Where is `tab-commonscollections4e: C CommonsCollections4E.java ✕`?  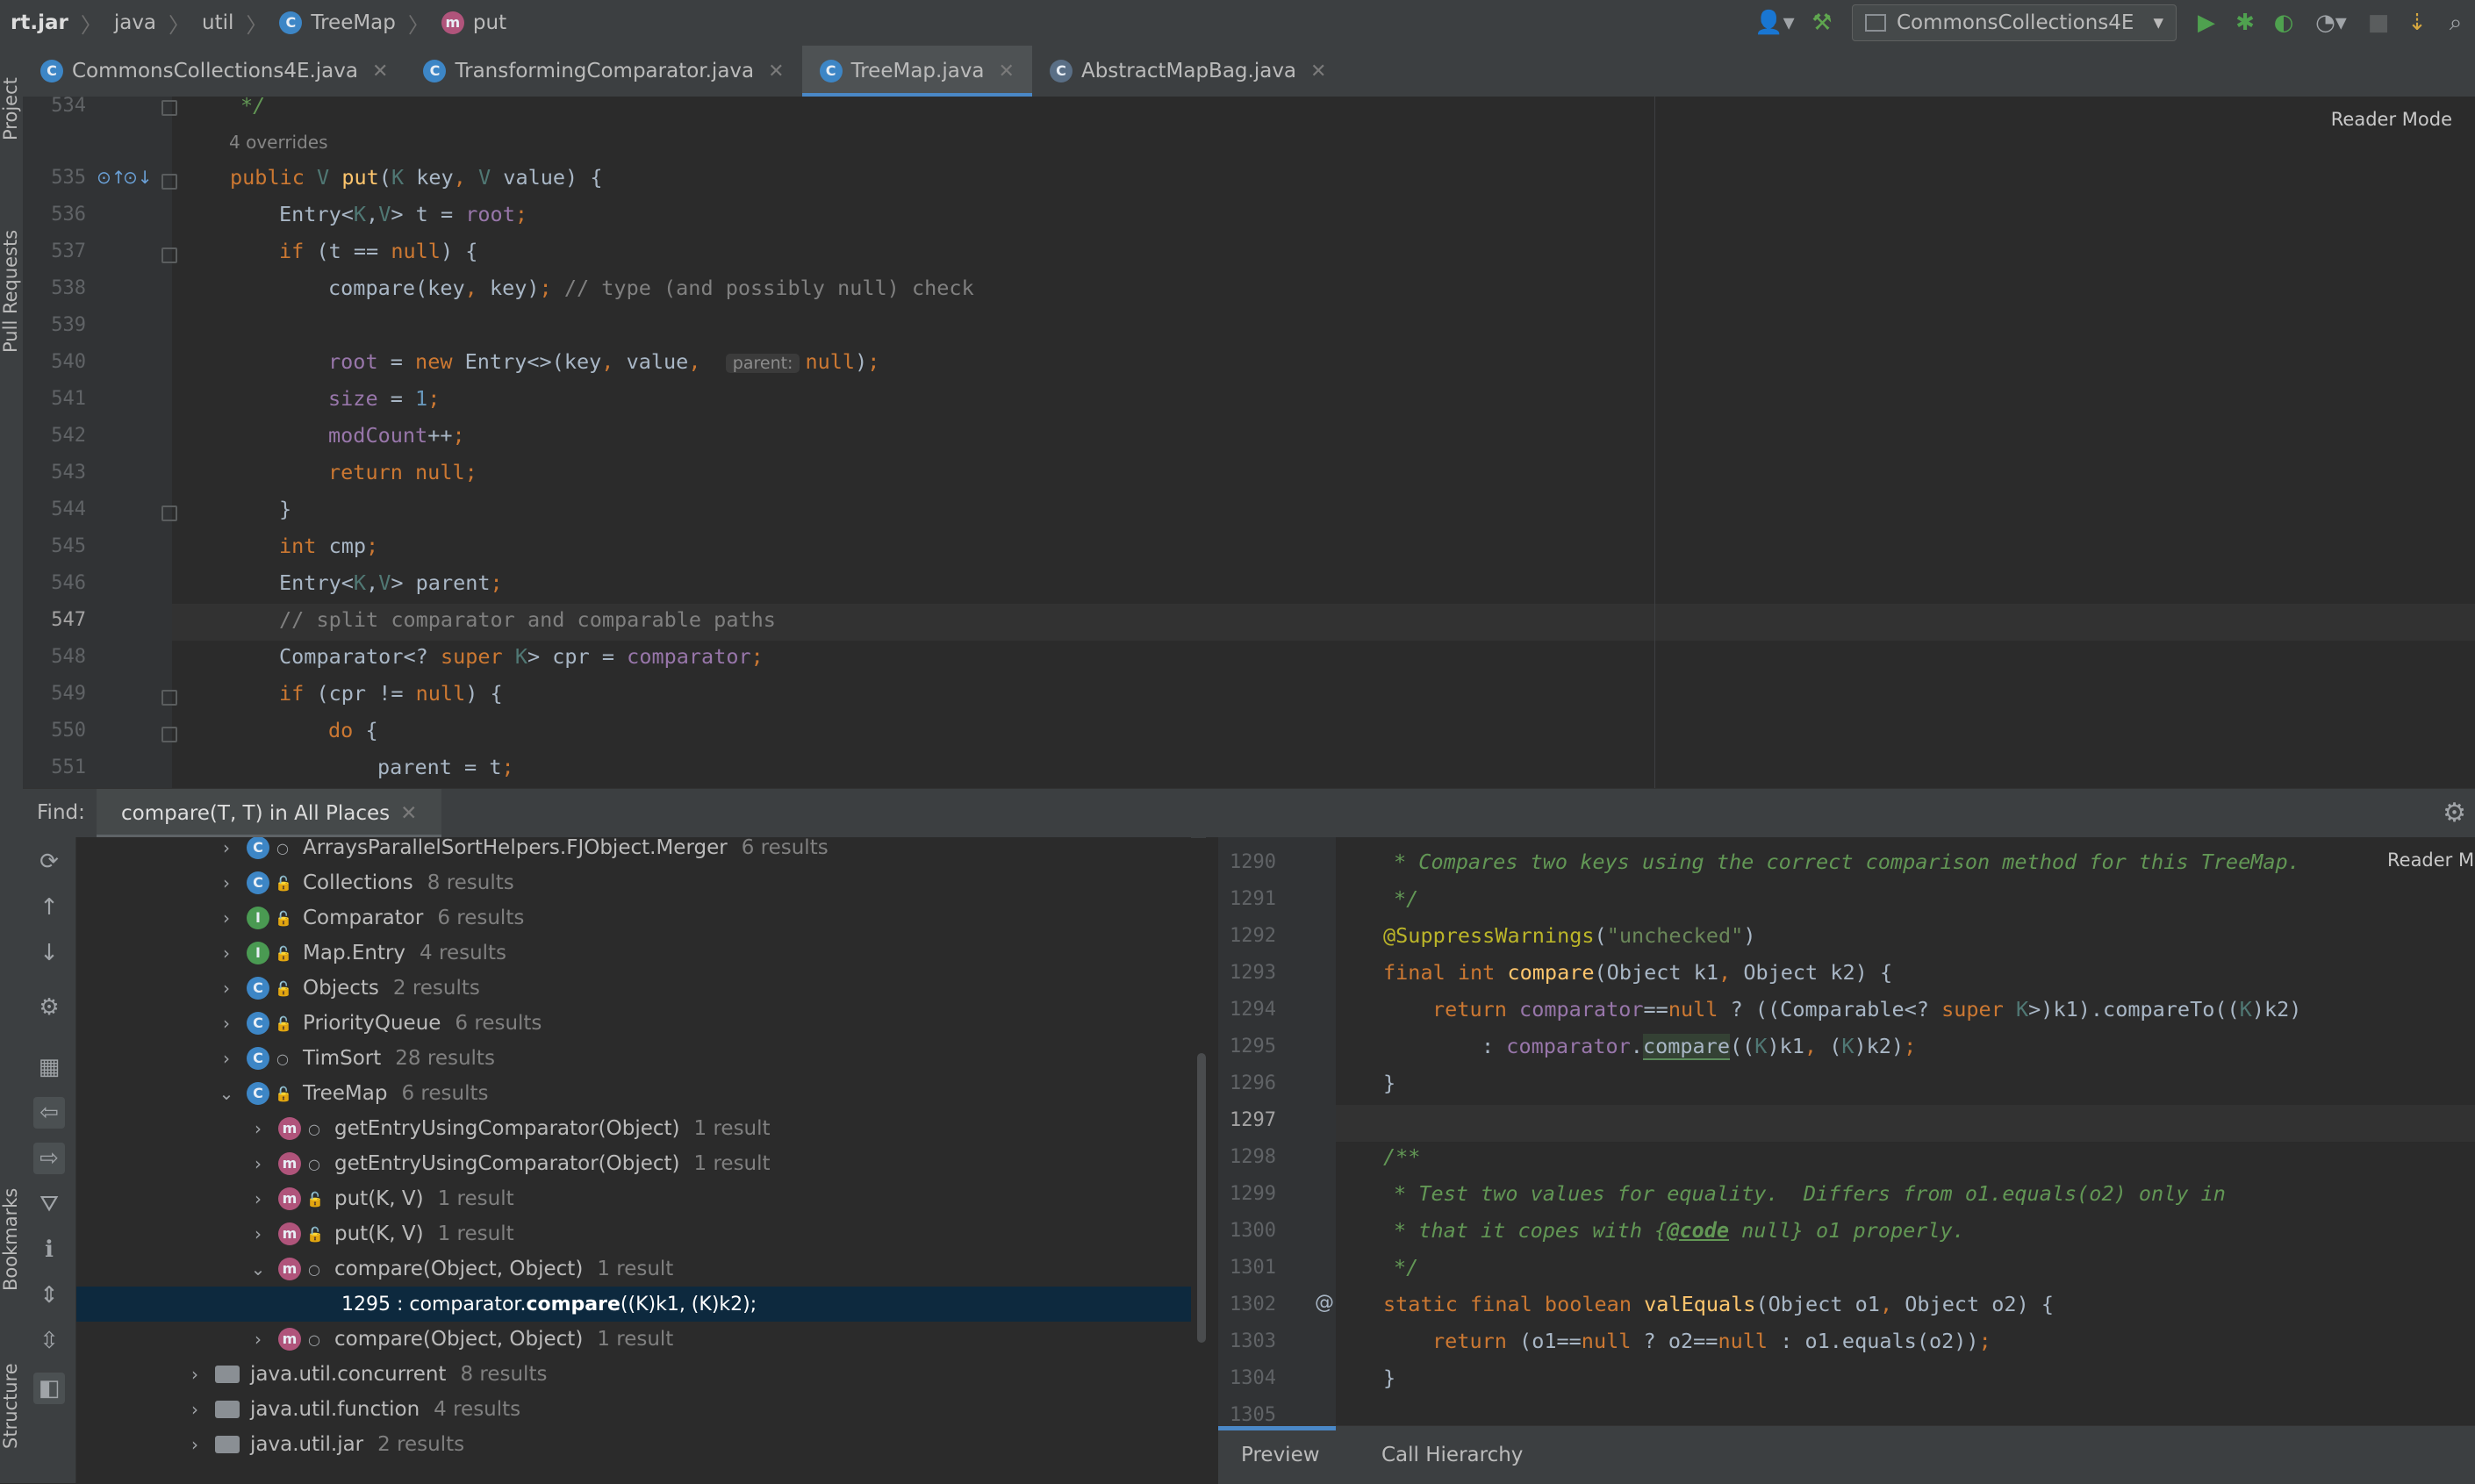 tab-commonscollections4e: C CommonsCollections4E.java ✕ is located at coordinates (214, 71).